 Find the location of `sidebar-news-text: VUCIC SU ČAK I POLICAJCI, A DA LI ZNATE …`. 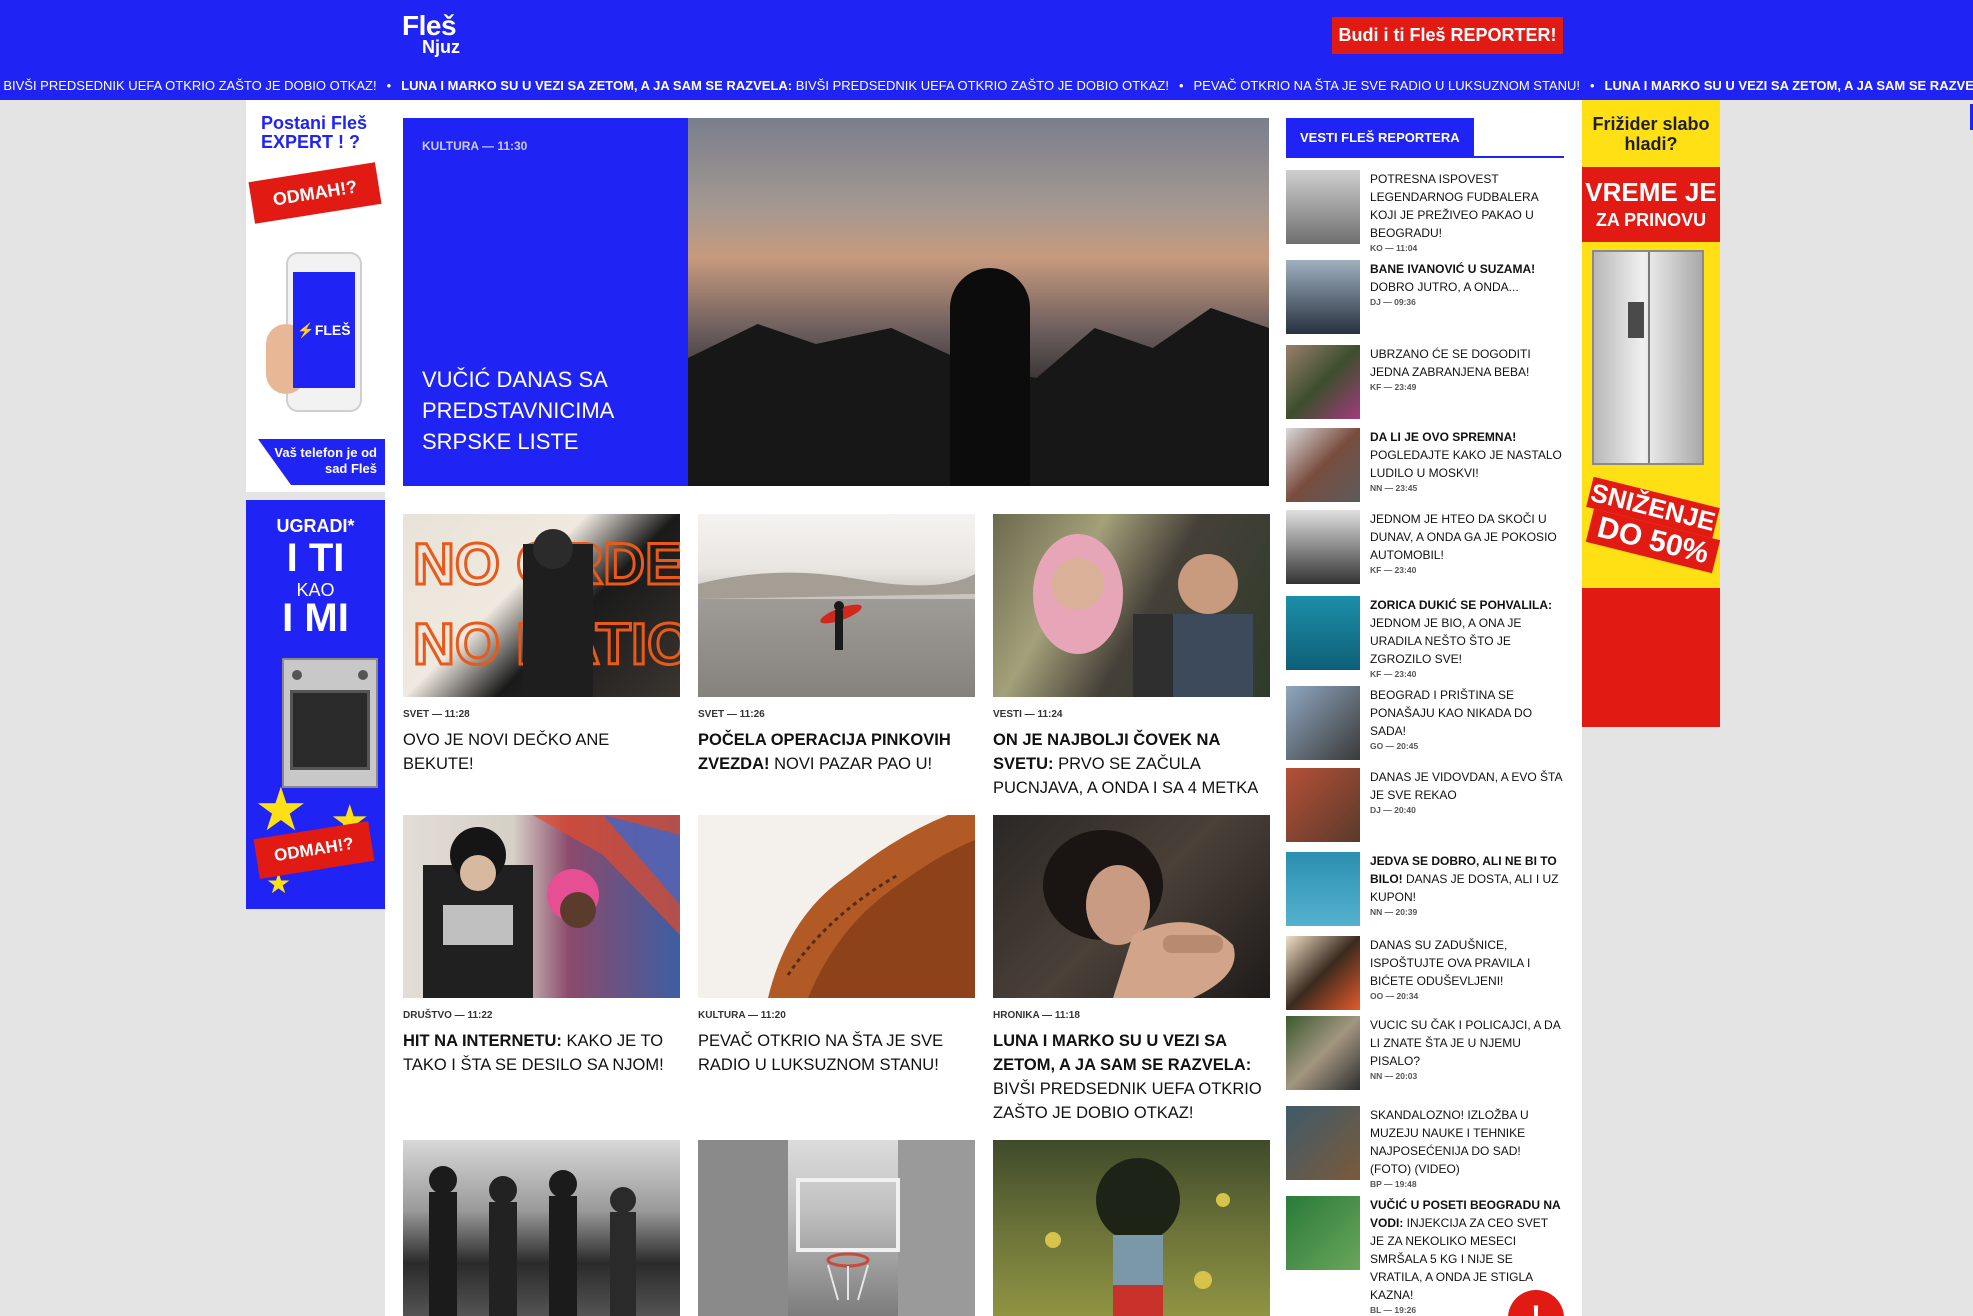

sidebar-news-text: VUCIC SU ČAK I POLICAJCI, A DA LI ZNATE … is located at coordinates (1467, 1049).